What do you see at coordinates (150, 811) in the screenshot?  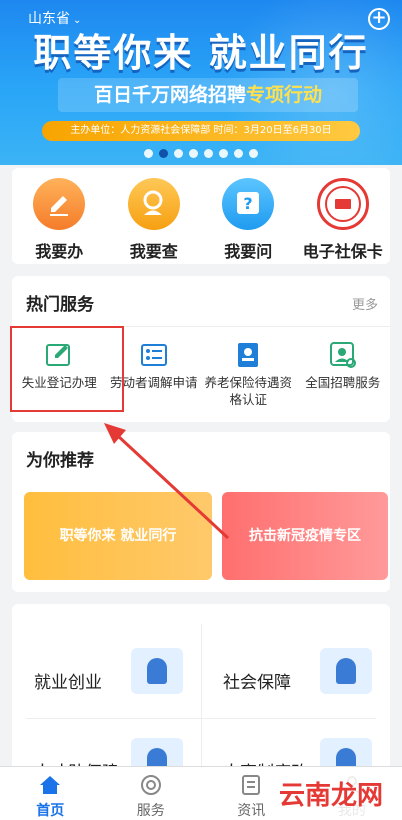 I see `nav-label: 服务` at bounding box center [150, 811].